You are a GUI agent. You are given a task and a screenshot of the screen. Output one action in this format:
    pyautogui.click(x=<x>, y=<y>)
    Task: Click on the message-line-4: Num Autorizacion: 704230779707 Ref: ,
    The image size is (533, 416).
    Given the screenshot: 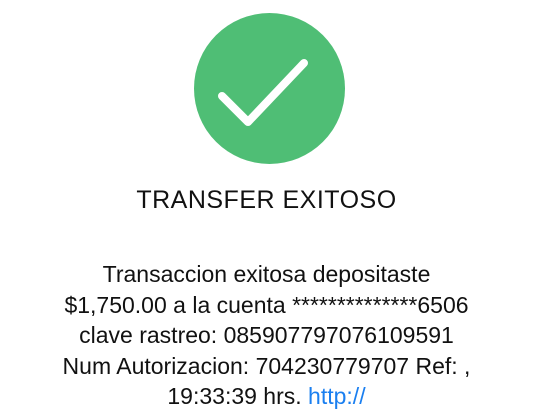 What is the action you would take?
    pyautogui.click(x=266, y=365)
    